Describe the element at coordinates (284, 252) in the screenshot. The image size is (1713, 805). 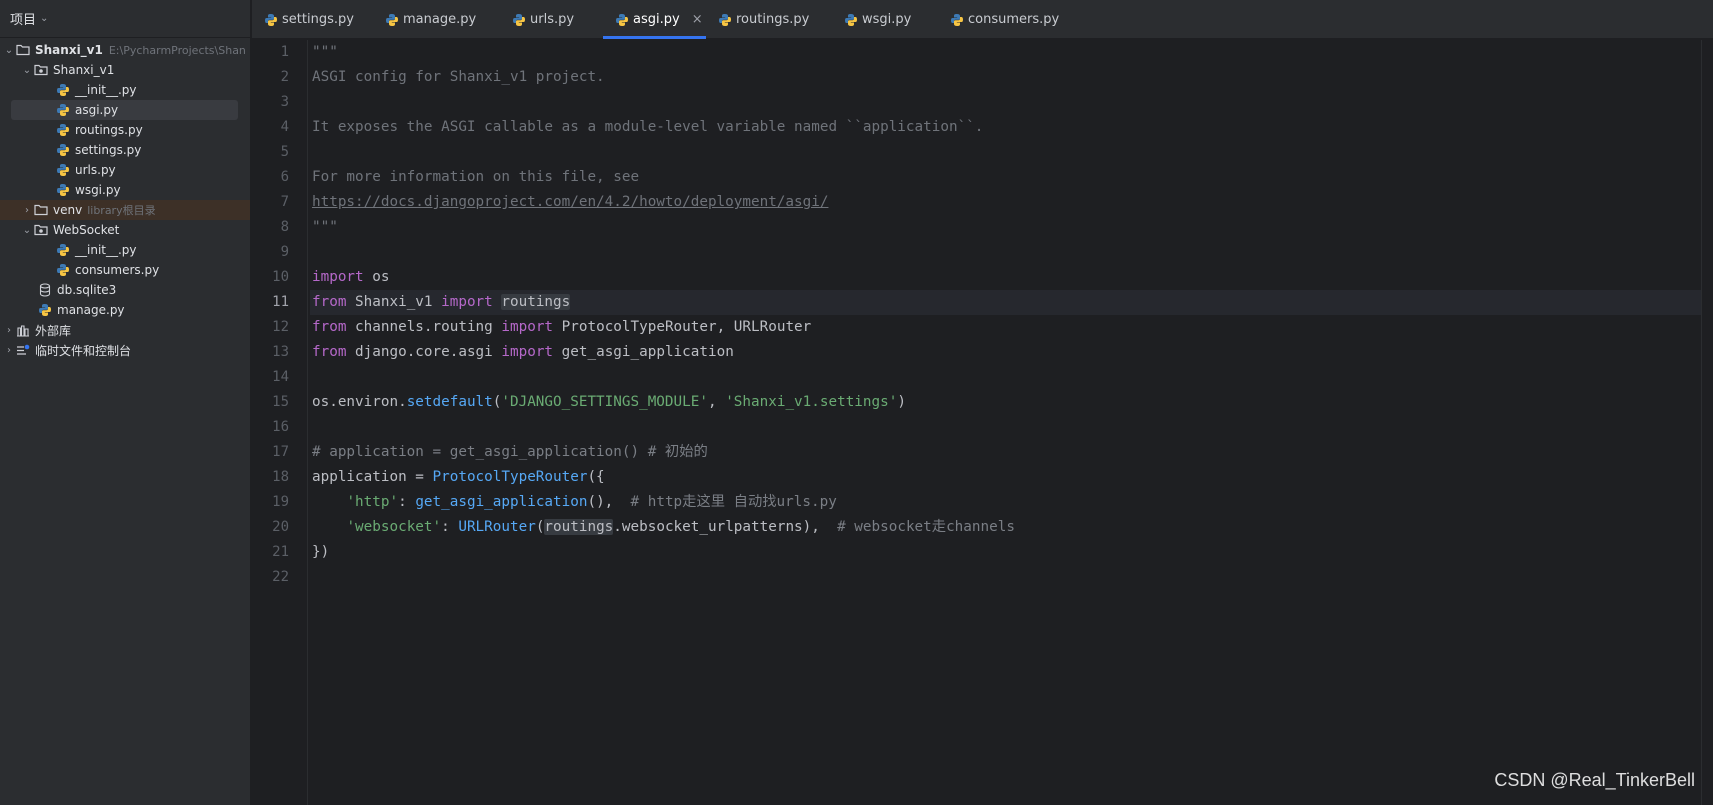
I see `line-number: 9` at that location.